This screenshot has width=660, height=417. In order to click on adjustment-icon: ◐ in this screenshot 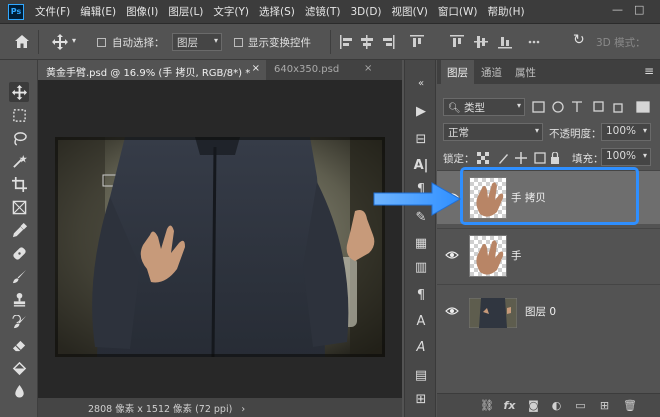, I will do `click(556, 405)`.